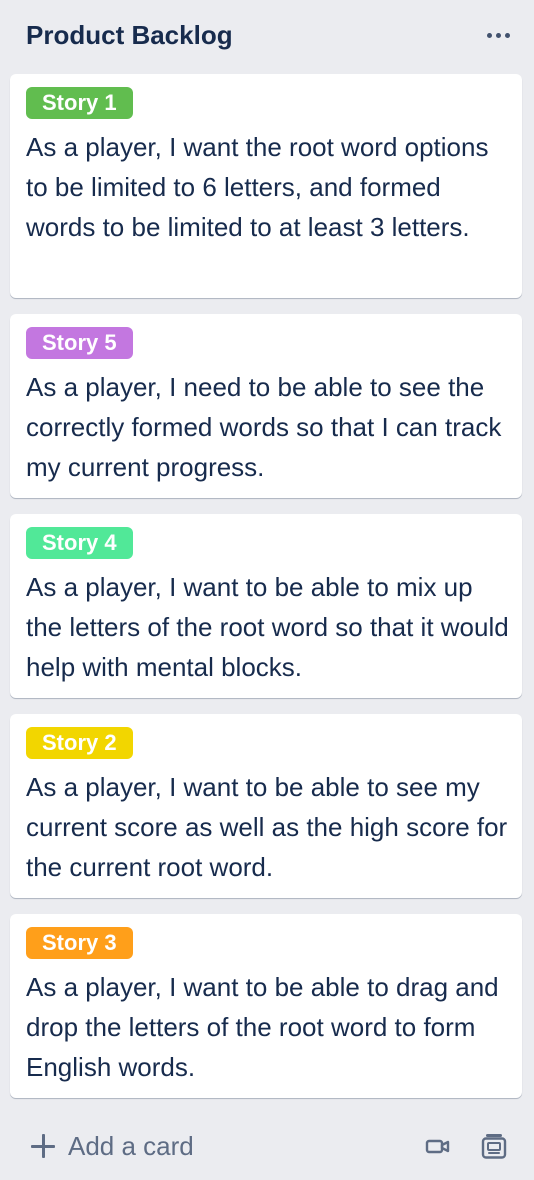 The height and width of the screenshot is (1180, 534). What do you see at coordinates (79, 943) in the screenshot?
I see `card-label: Story 3` at bounding box center [79, 943].